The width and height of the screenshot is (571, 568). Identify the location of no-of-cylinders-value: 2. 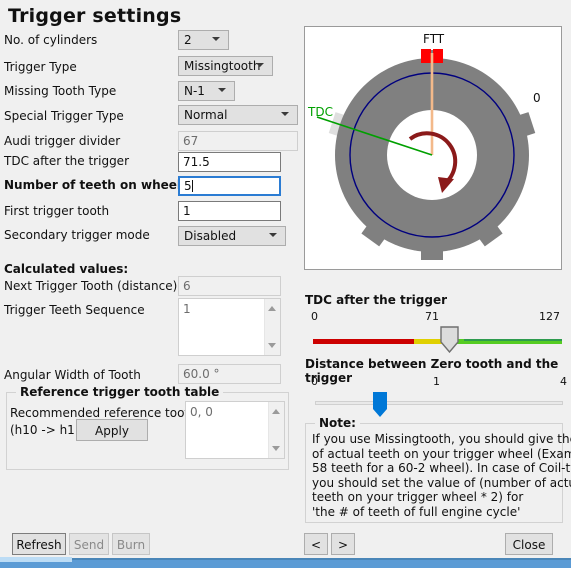
(188, 40).